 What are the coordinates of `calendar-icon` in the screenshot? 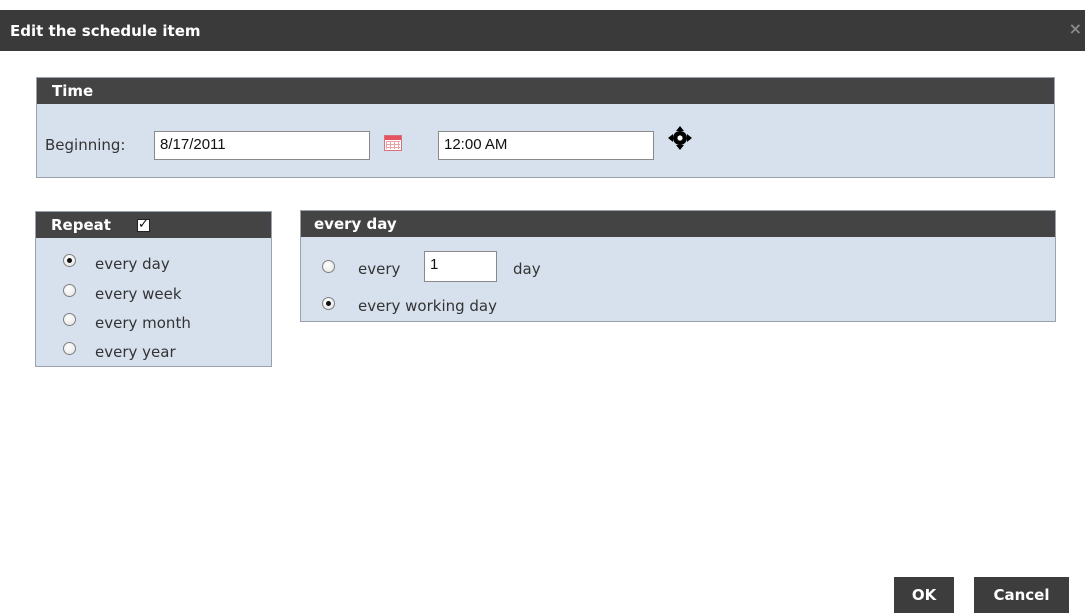 It's located at (393, 143).